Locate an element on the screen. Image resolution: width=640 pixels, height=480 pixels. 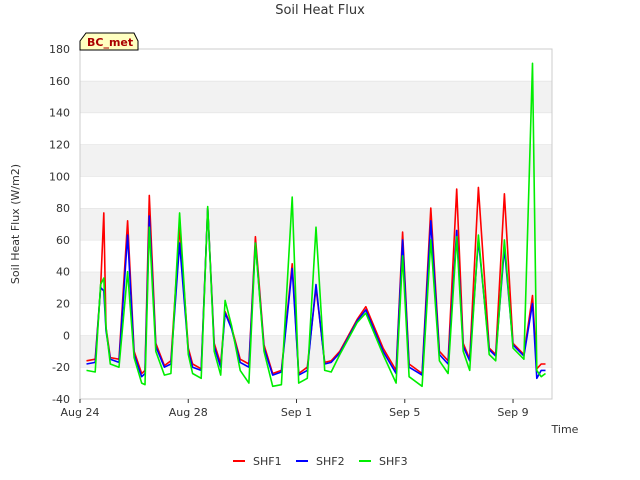
y-tick-label: 120 is located at coordinates (59, 144).